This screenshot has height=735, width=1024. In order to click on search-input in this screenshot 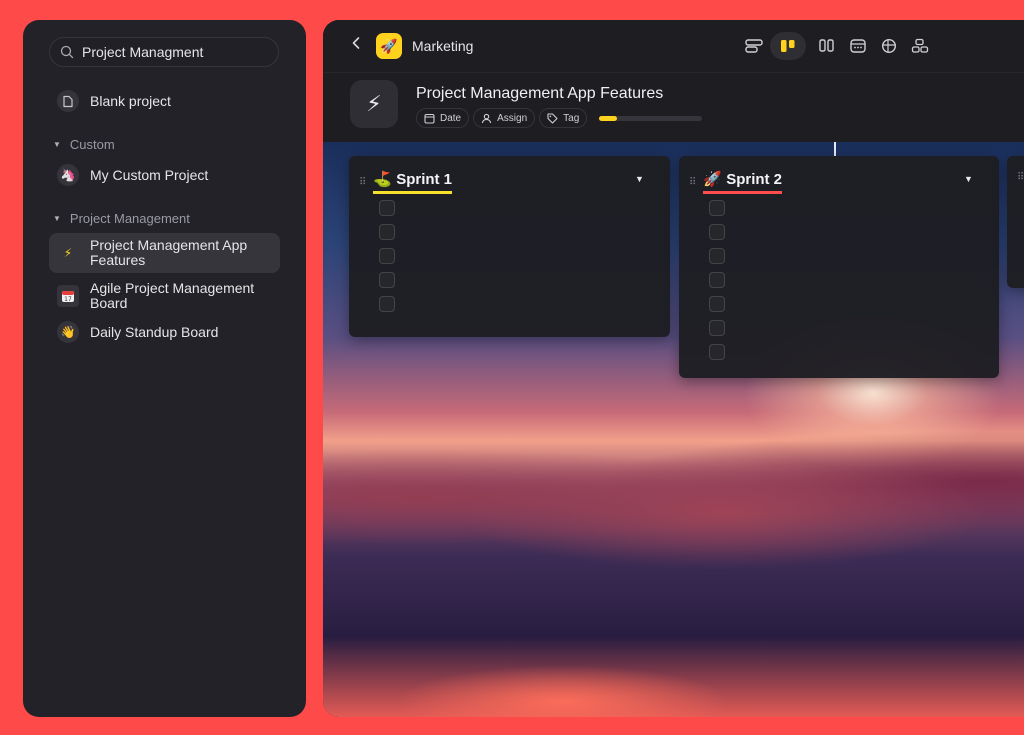, I will do `click(172, 52)`.